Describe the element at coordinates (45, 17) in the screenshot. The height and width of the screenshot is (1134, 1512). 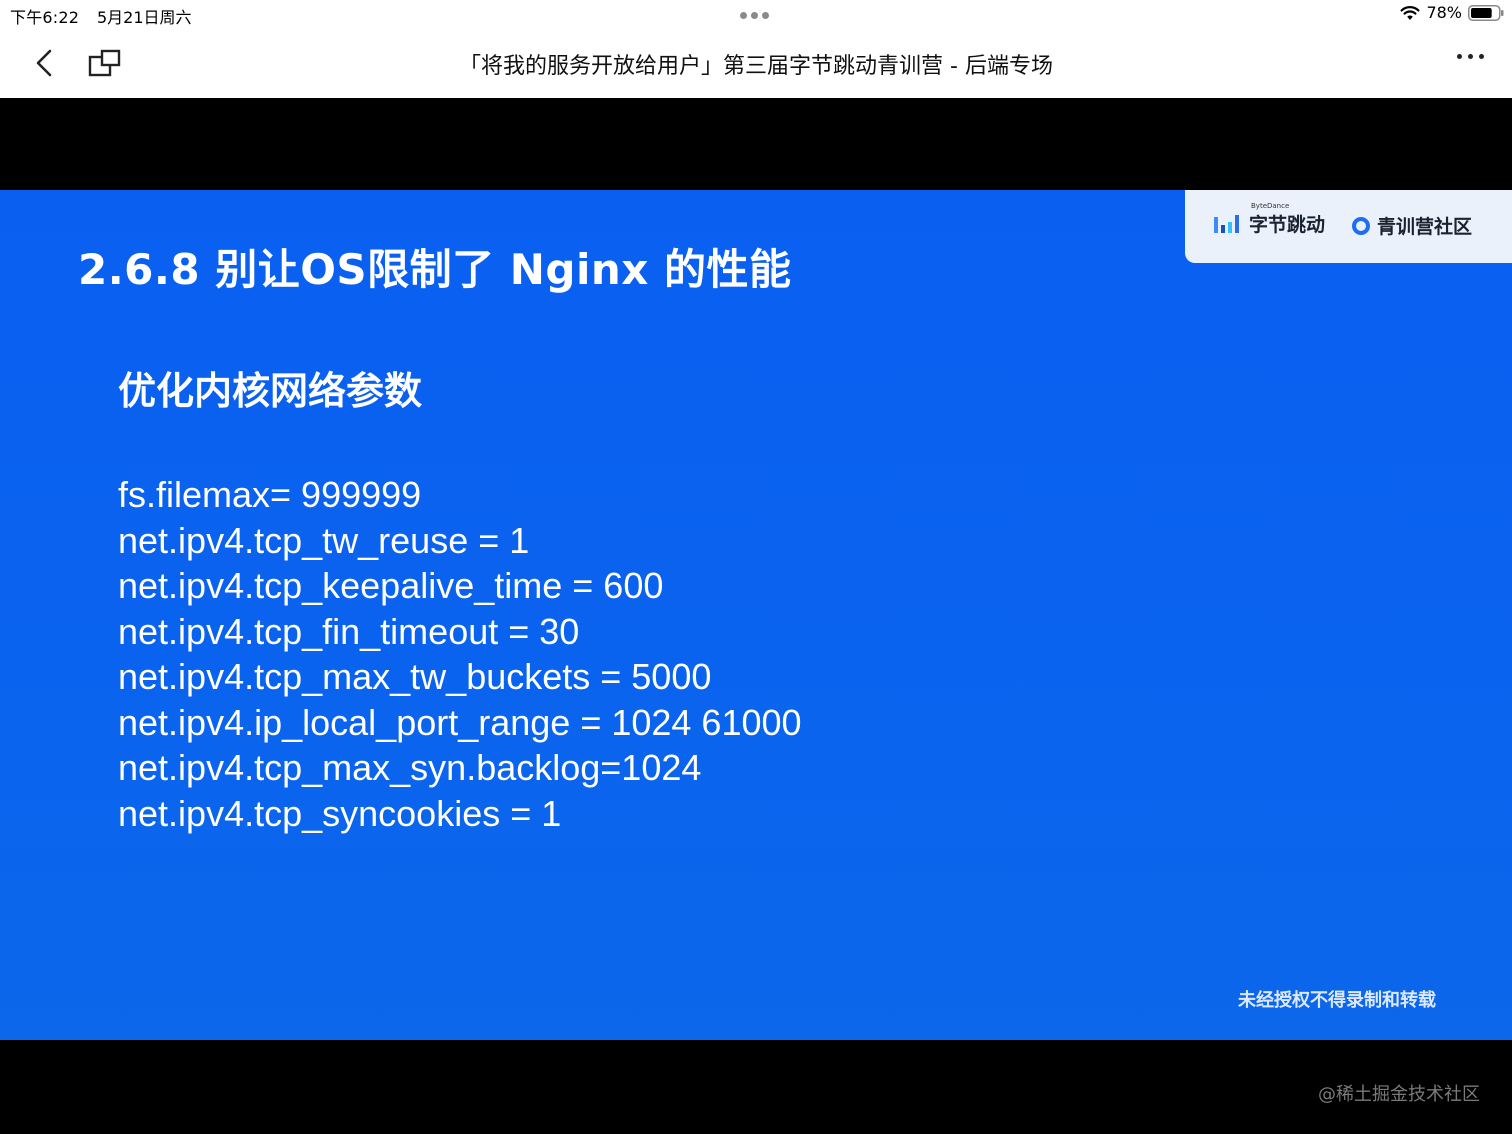
I see `status-time: 下午6:22` at that location.